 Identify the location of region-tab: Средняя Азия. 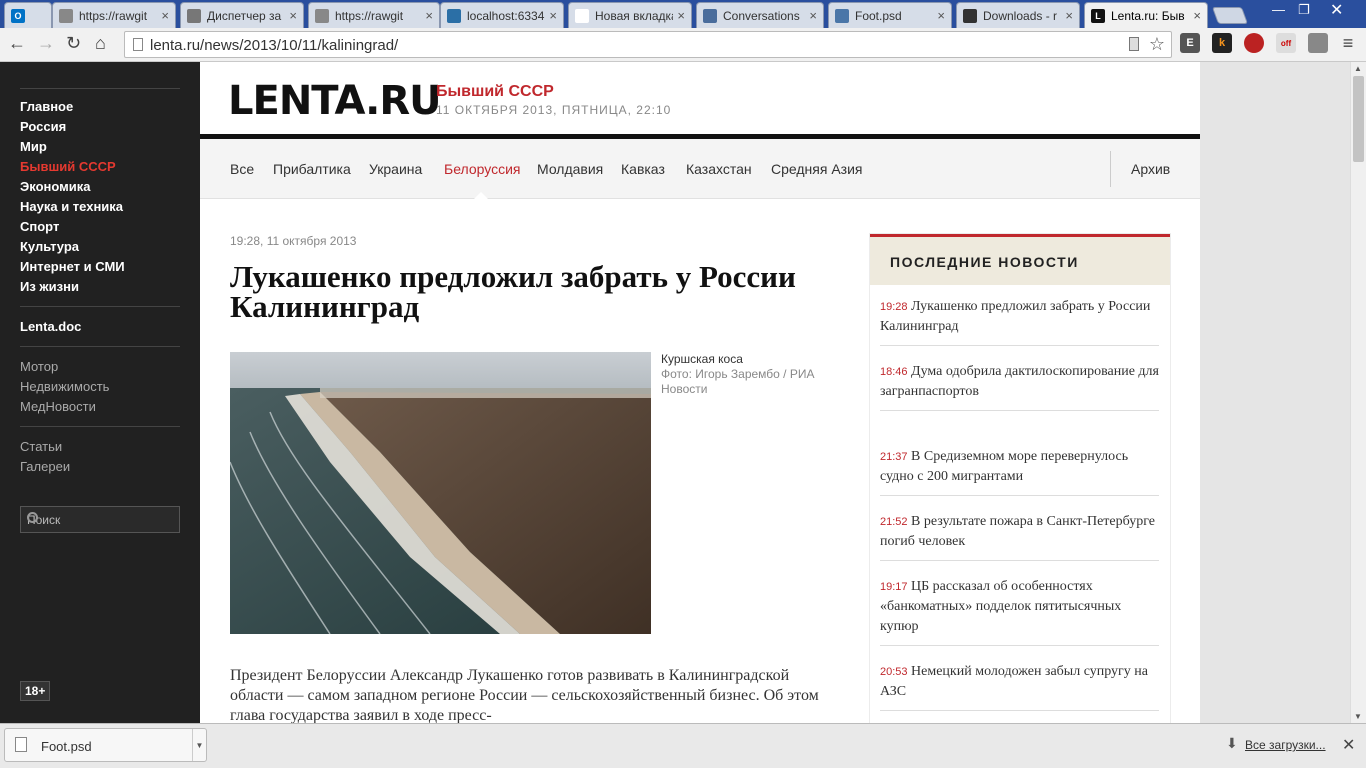
(817, 169).